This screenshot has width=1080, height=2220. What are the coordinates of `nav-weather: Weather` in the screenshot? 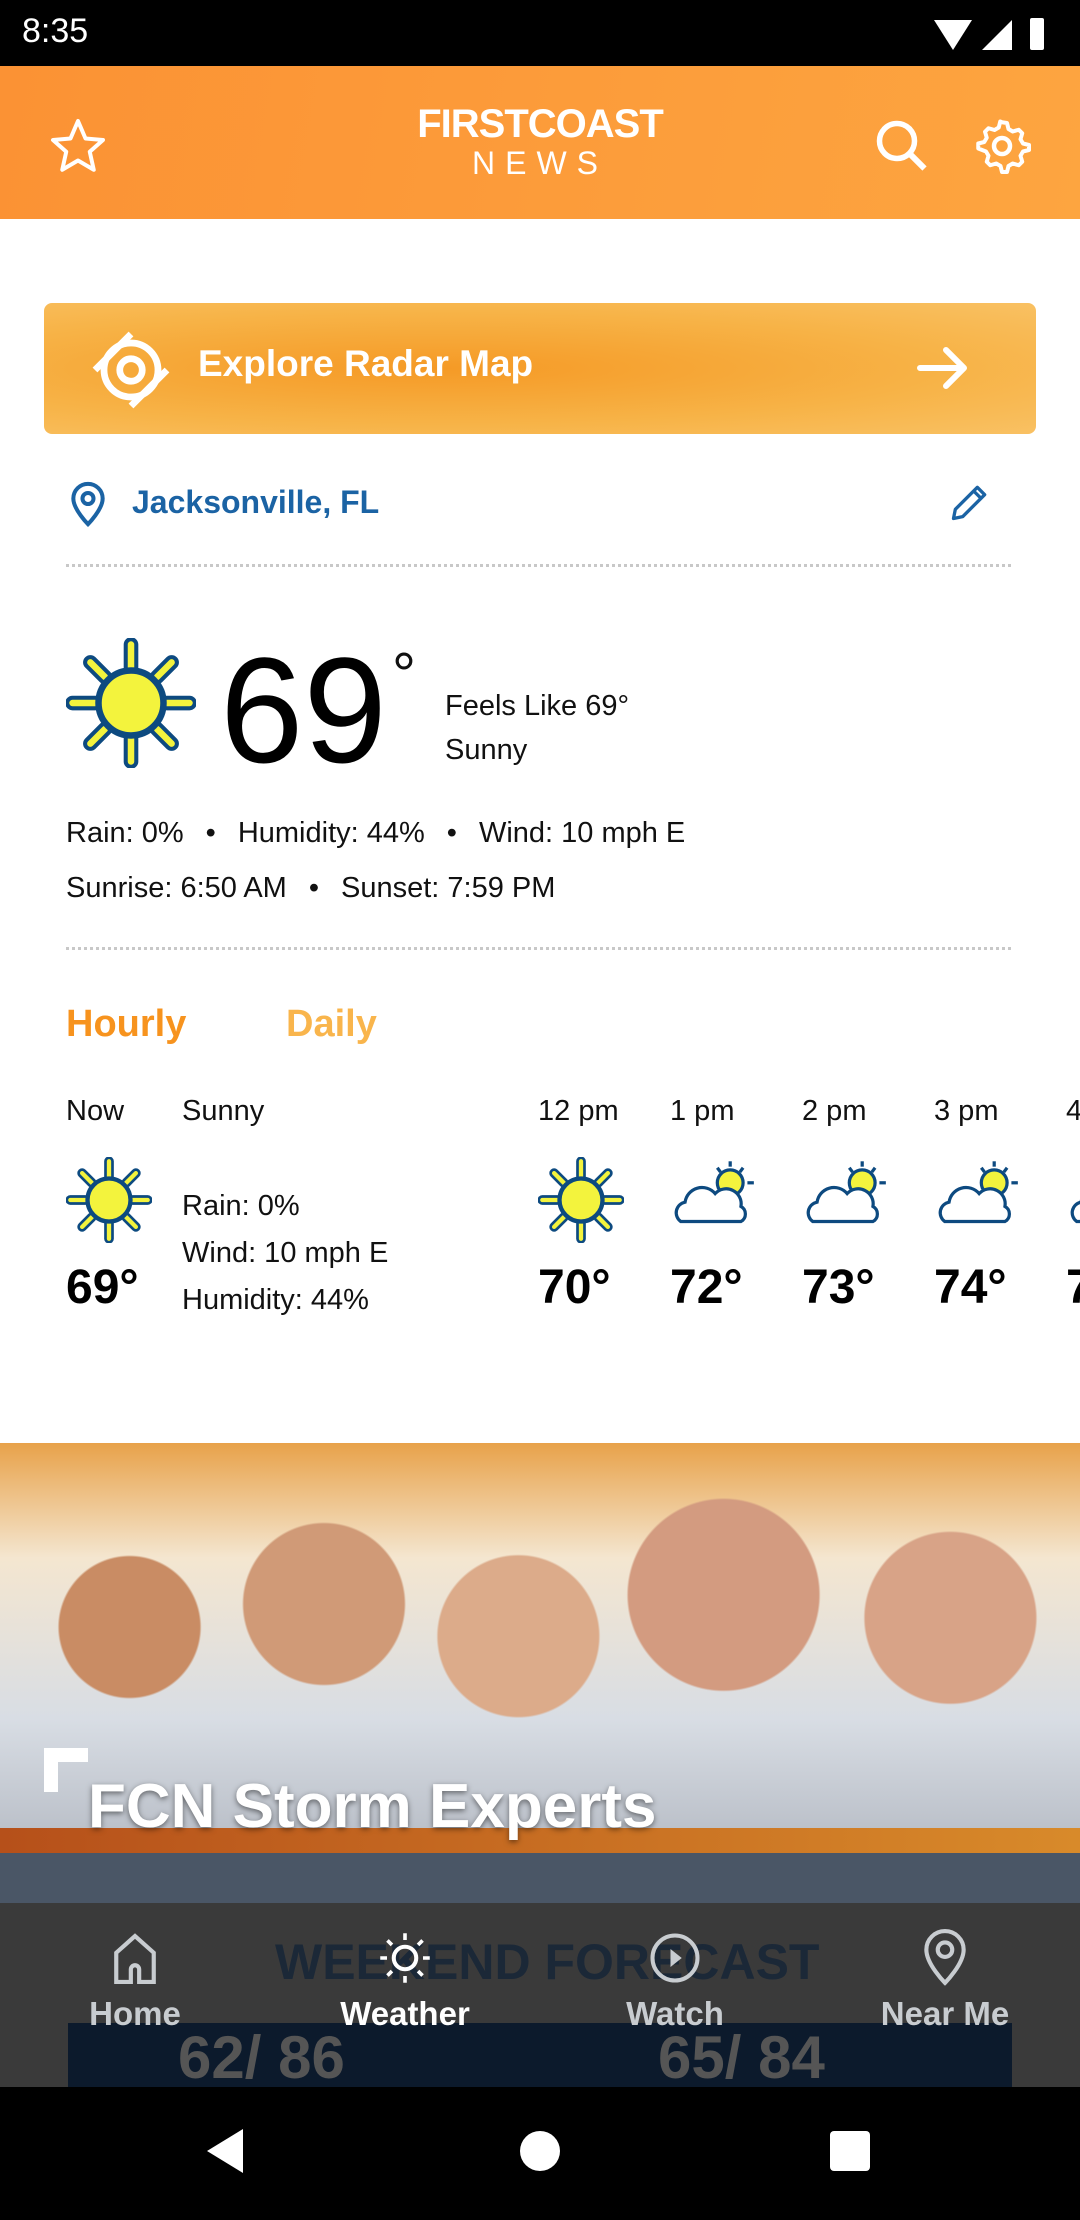 It's located at (405, 1995).